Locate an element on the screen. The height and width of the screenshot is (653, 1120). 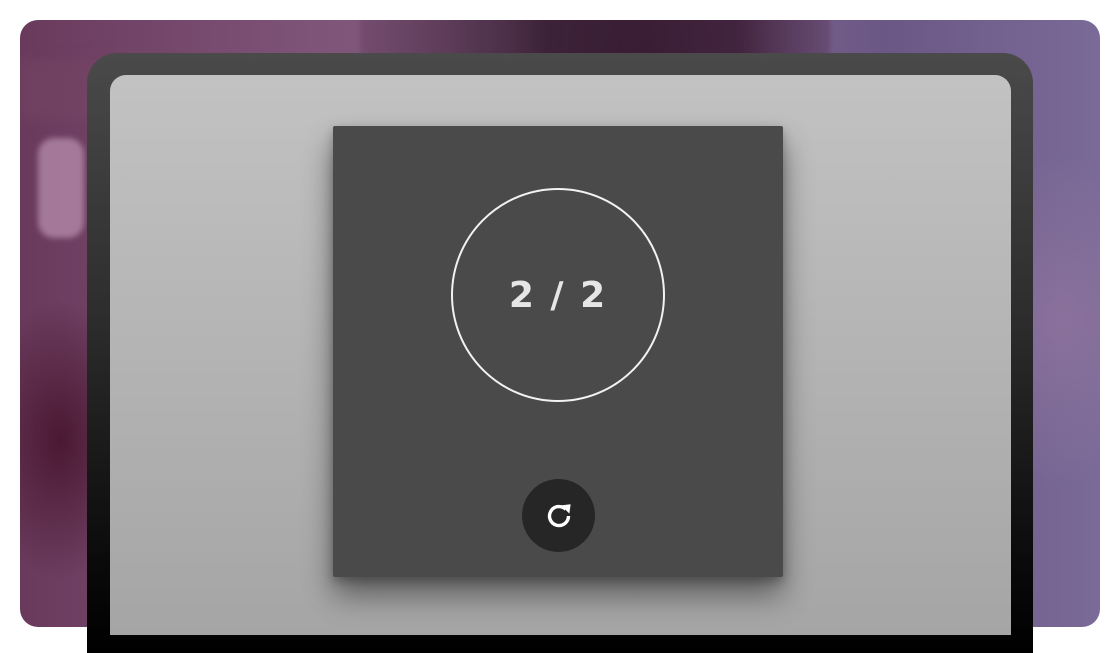
progress-counter-text: 2 / 2 is located at coordinates (558, 295).